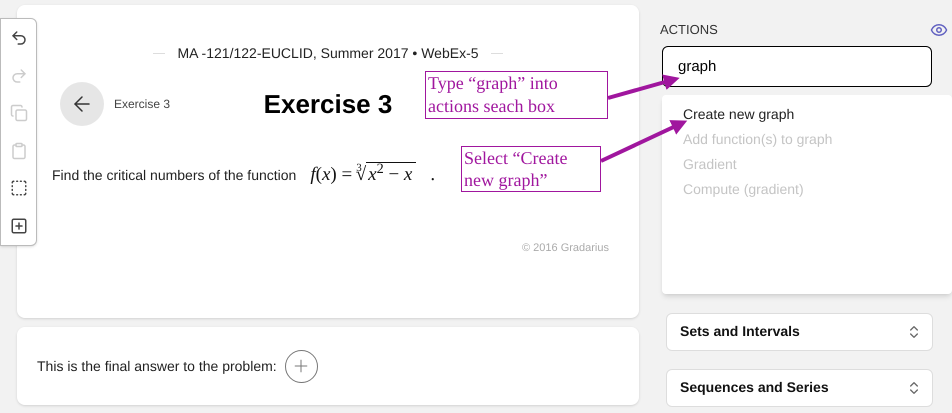  I want to click on add-answer-button, so click(301, 366).